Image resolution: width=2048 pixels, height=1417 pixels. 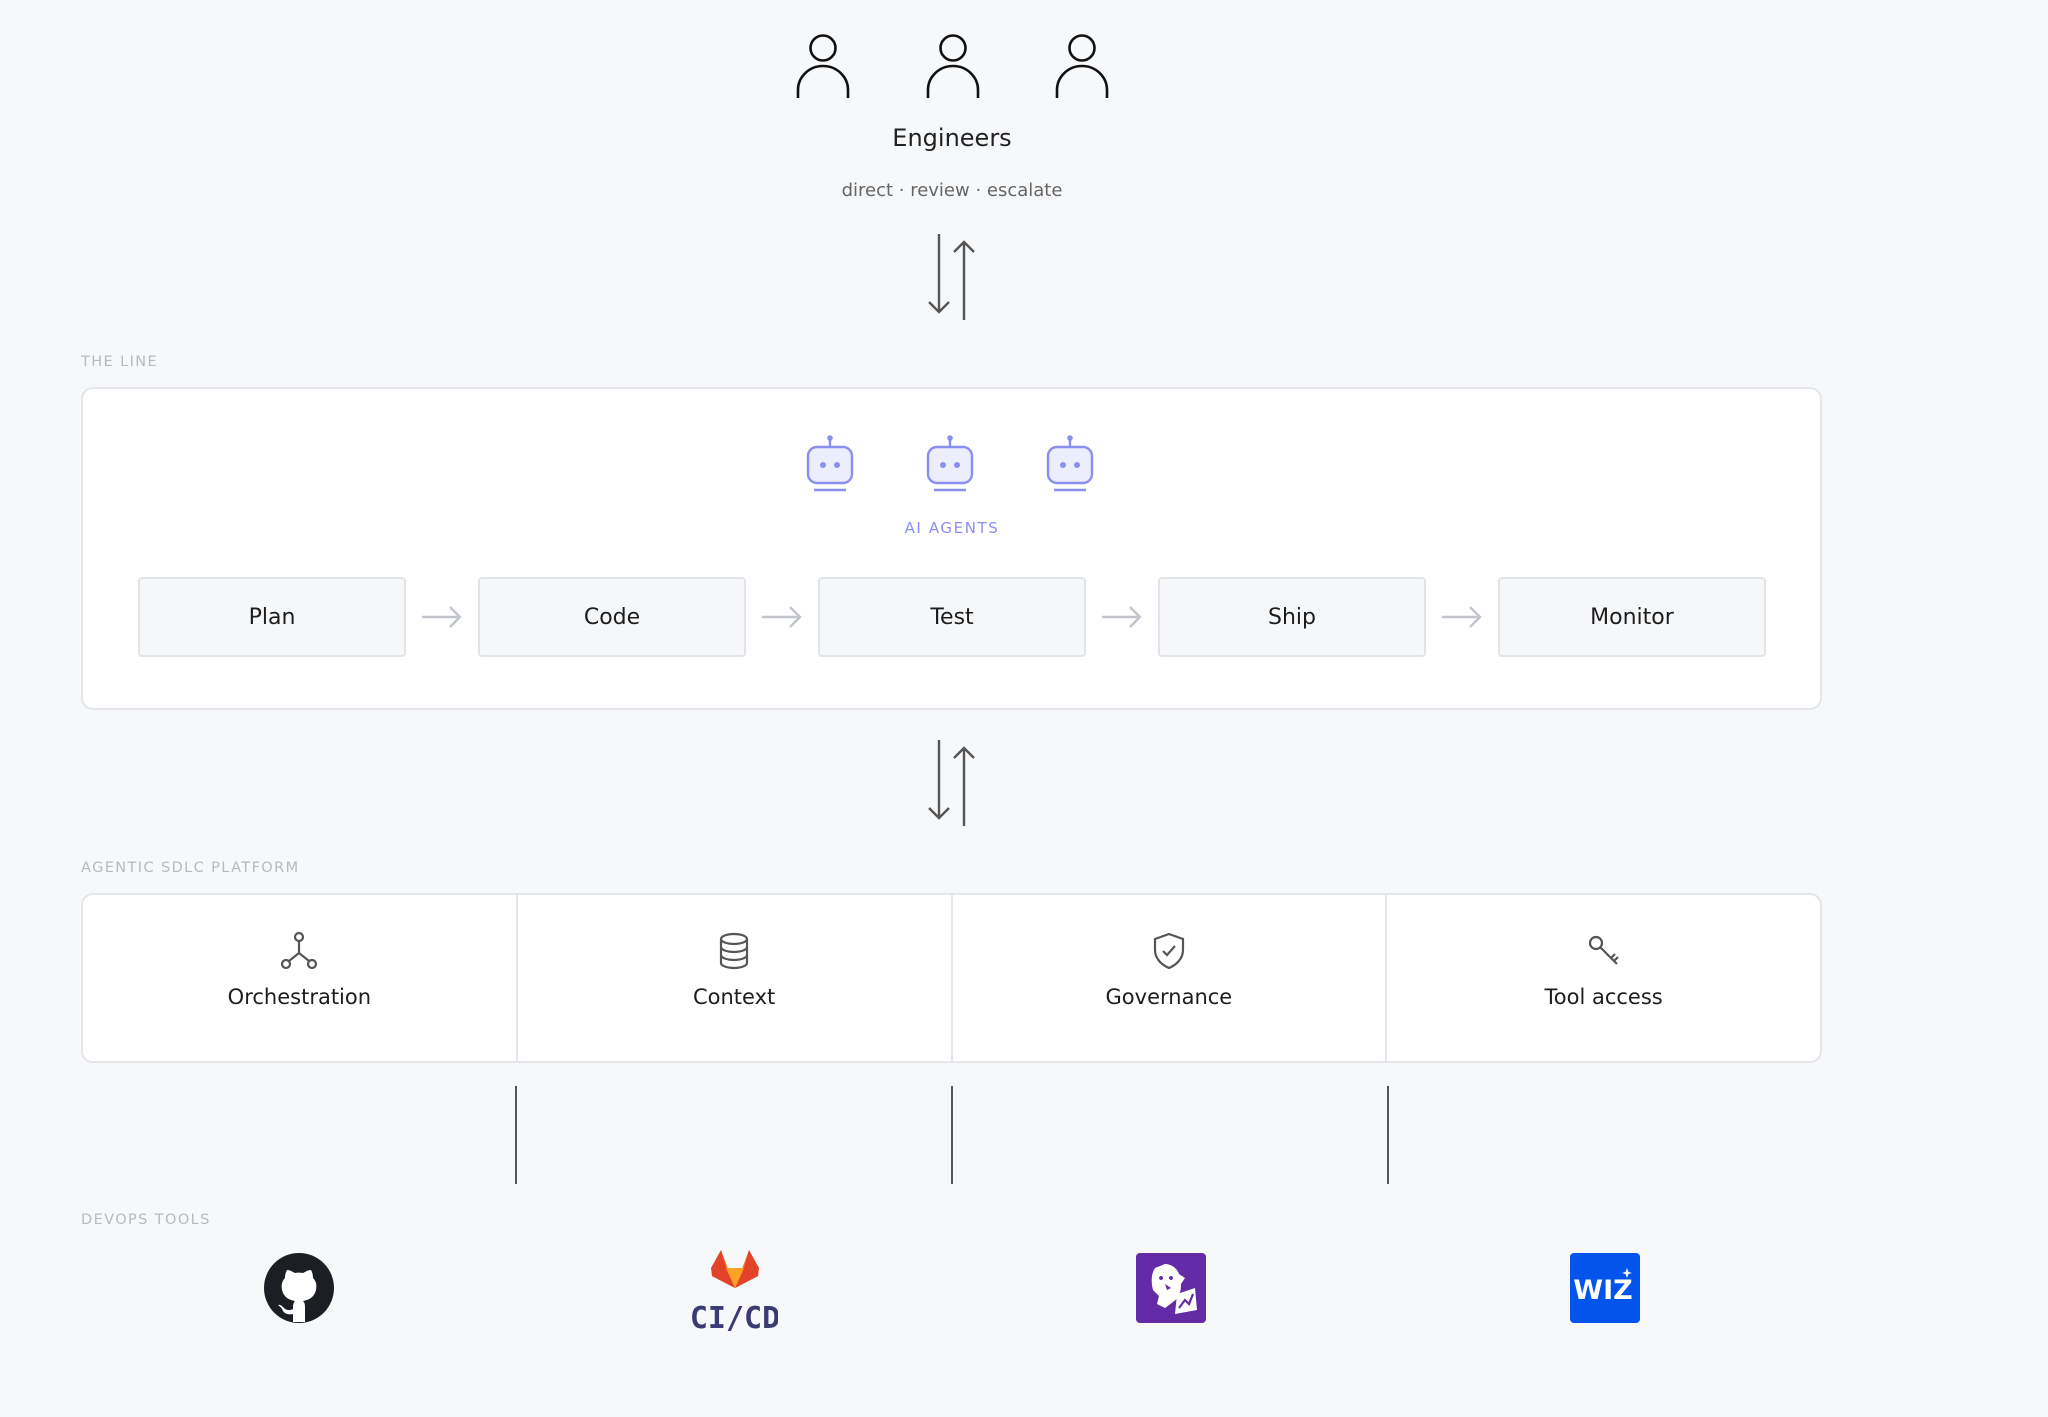 I want to click on svg-text: WIZ, so click(x=1602, y=1290).